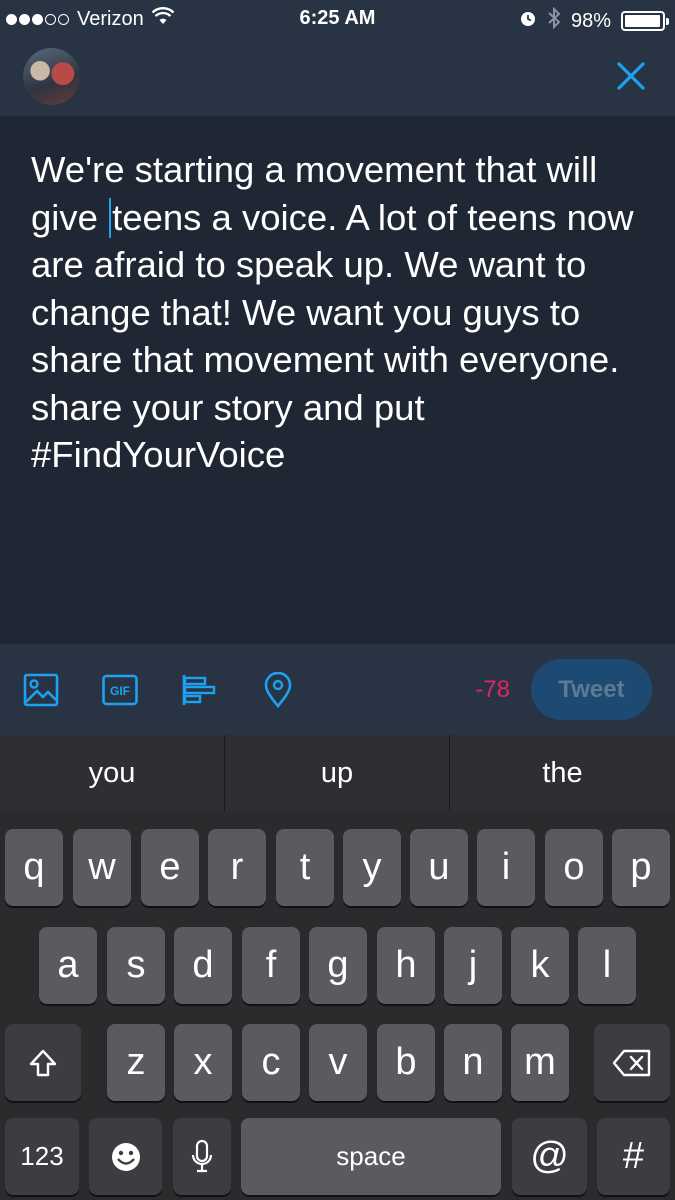 The height and width of the screenshot is (1200, 675). Describe the element at coordinates (492, 689) in the screenshot. I see `character-count: -78` at that location.